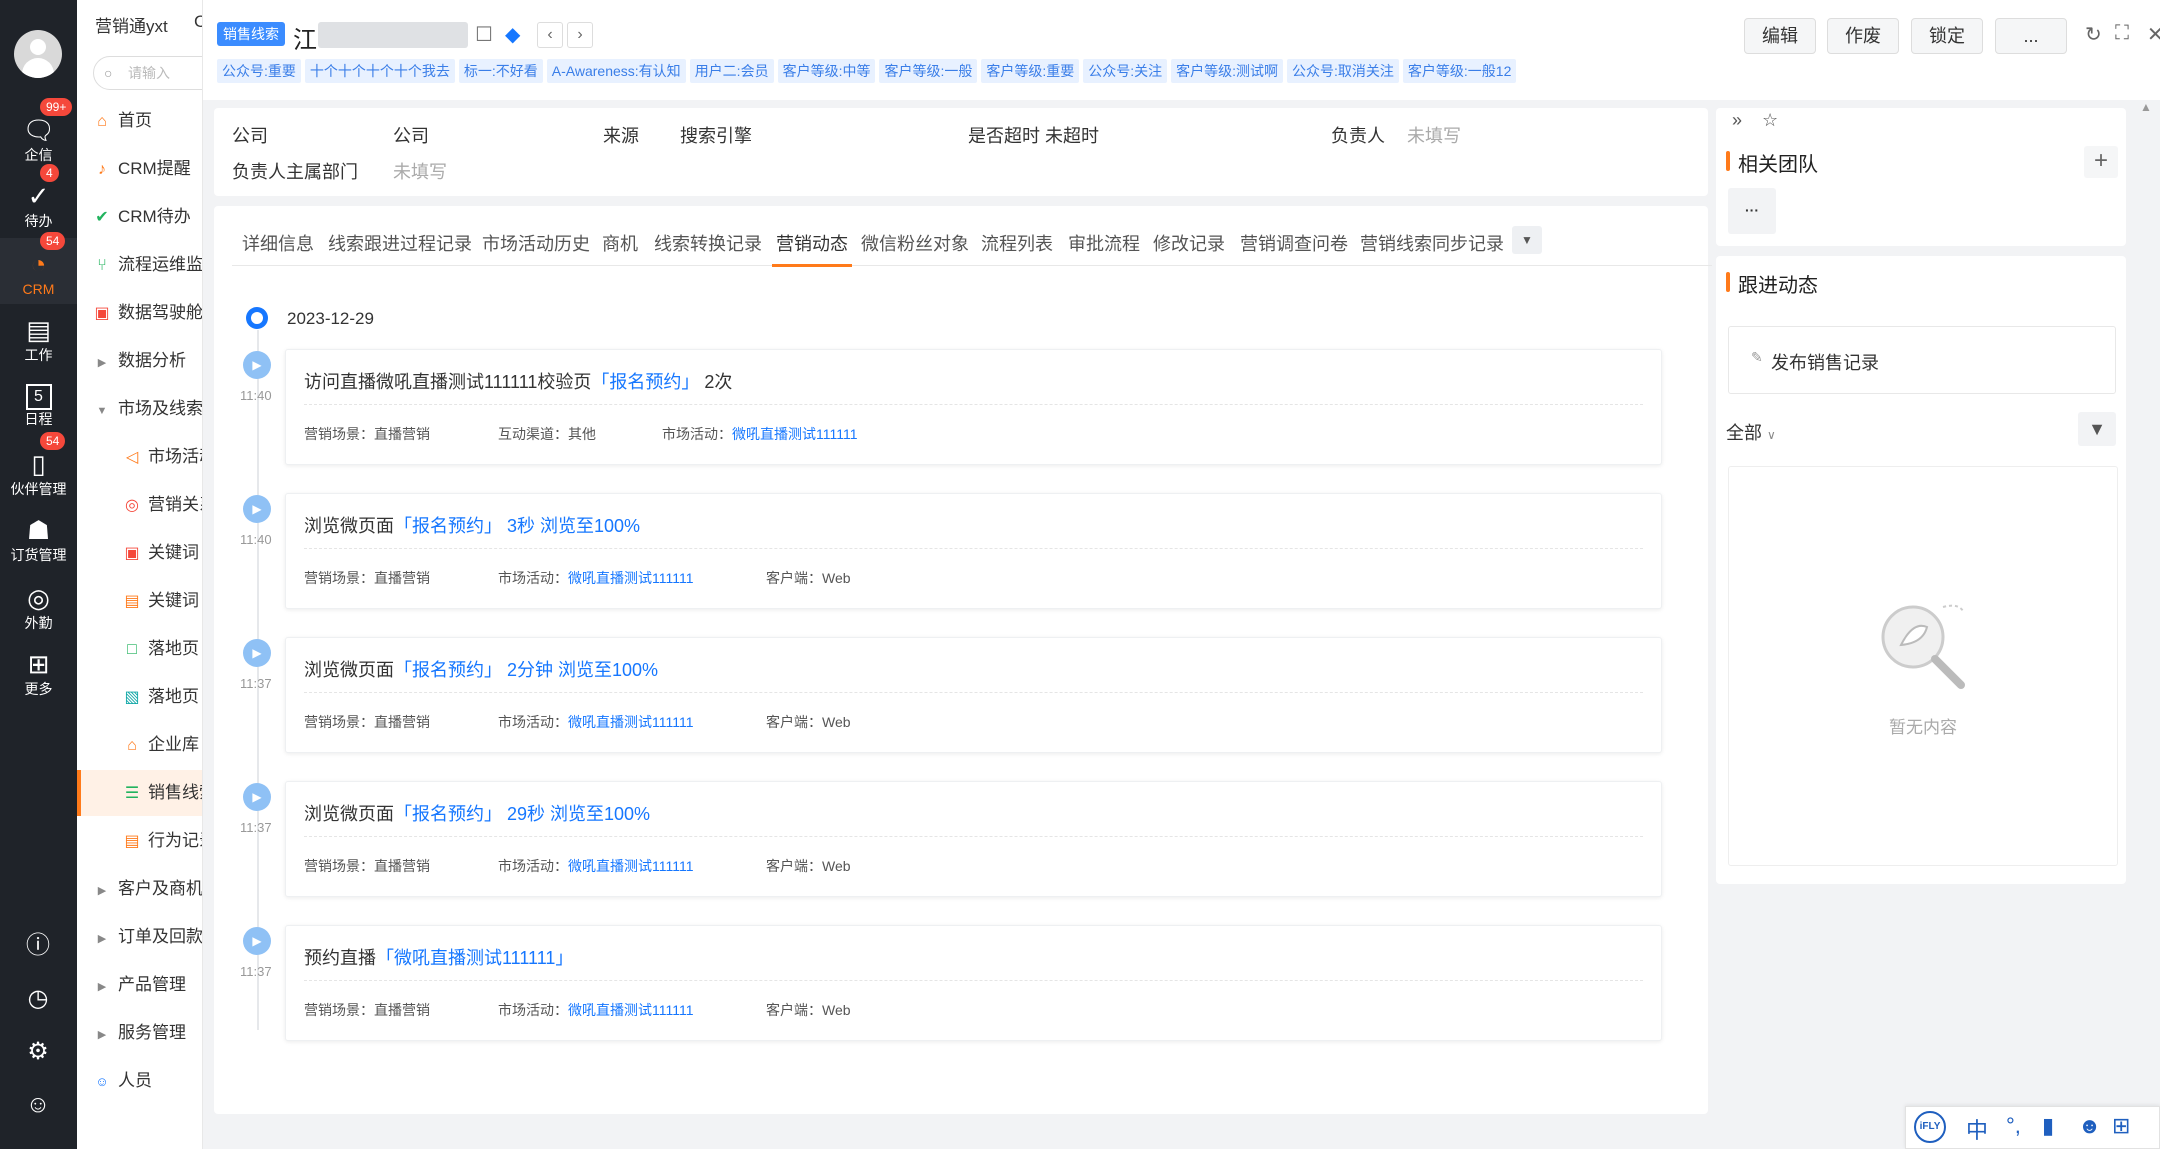 This screenshot has width=2160, height=1149. Describe the element at coordinates (517, 526) in the screenshot. I see `event-link: 「报名预约」 3秒 浏览至100%` at that location.